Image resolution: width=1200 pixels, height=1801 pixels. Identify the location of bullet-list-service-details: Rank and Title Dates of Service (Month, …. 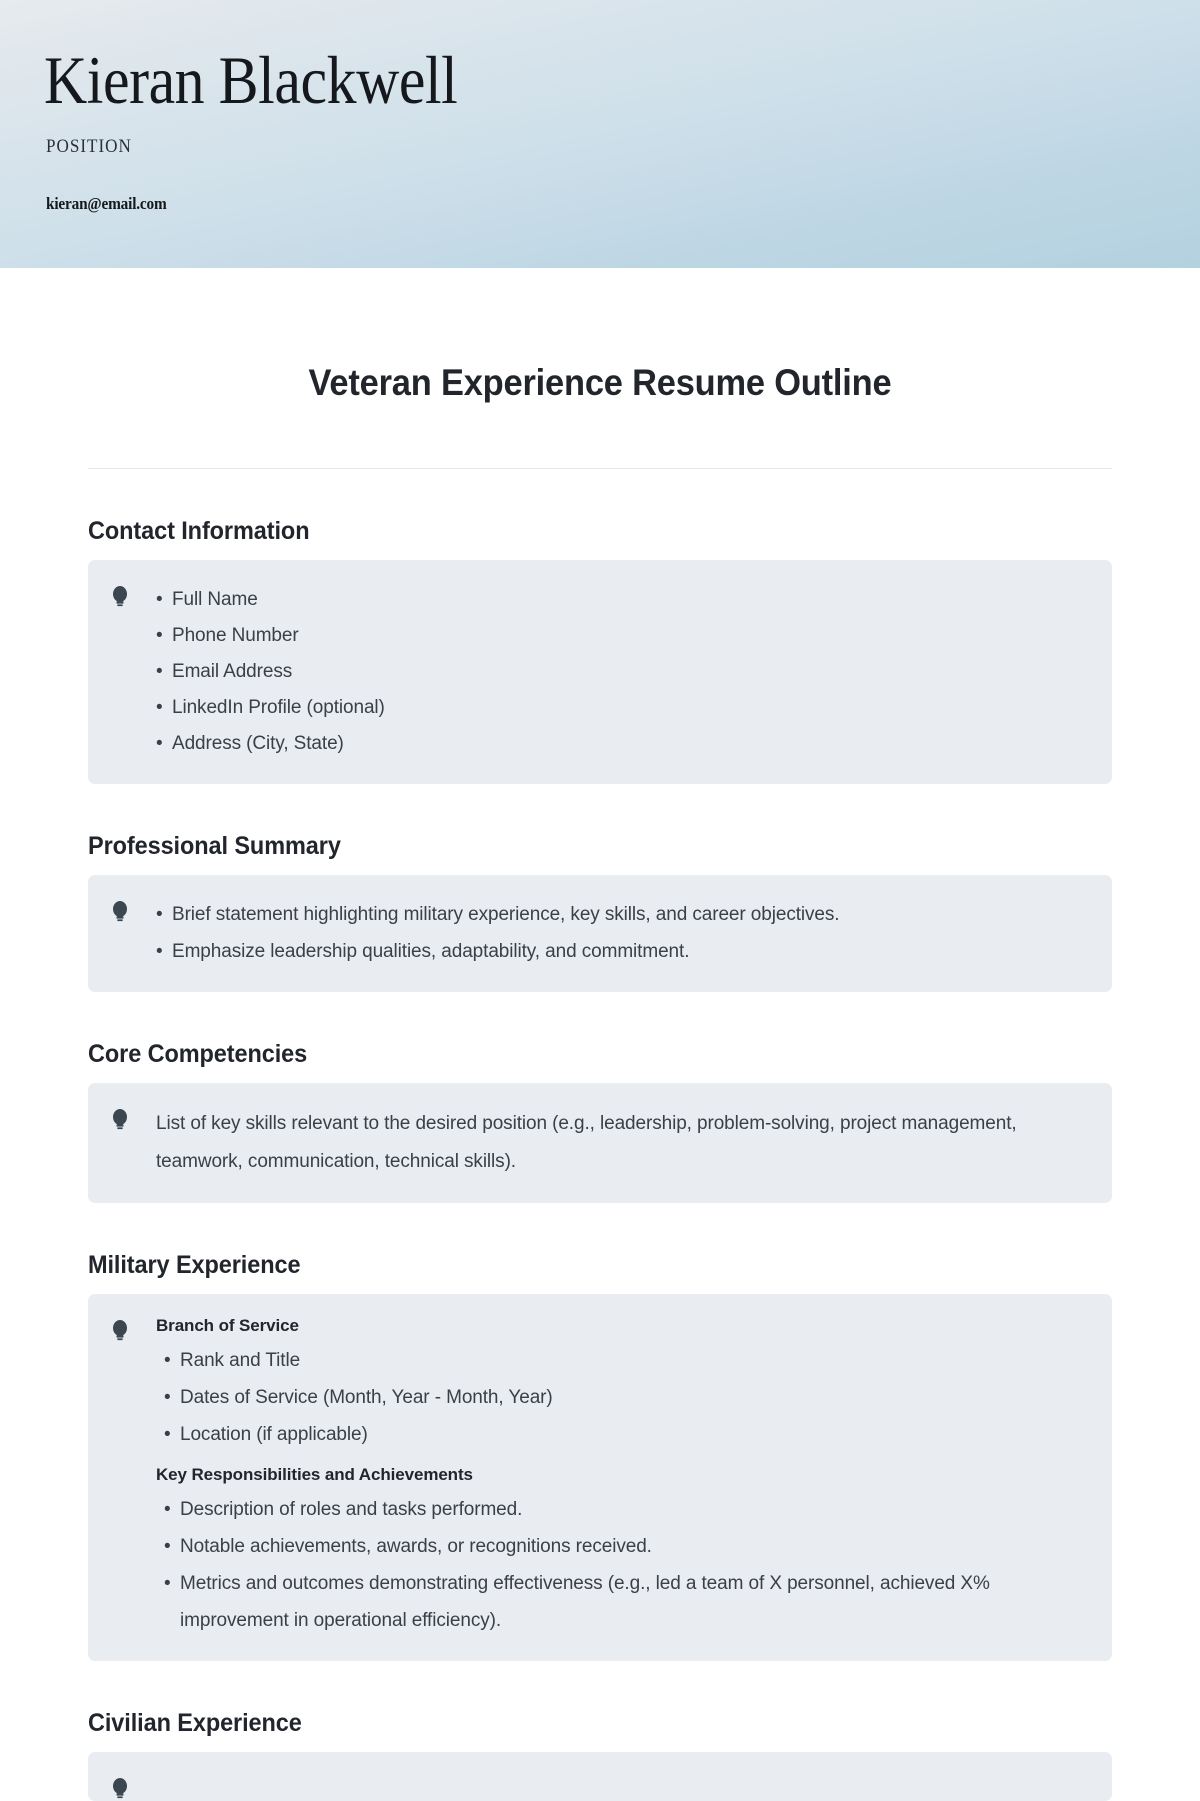
(625, 1397).